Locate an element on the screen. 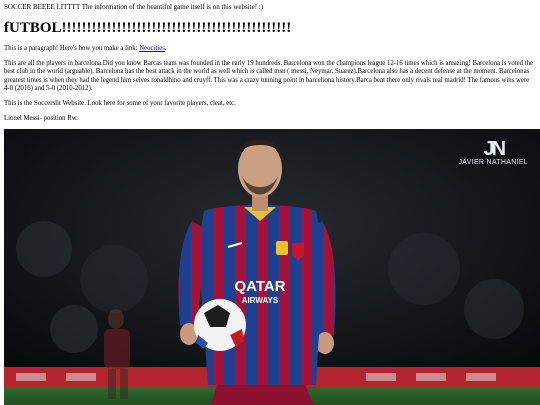 The width and height of the screenshot is (540, 405). sponsor-bottom: AIRWAYS is located at coordinates (260, 300).